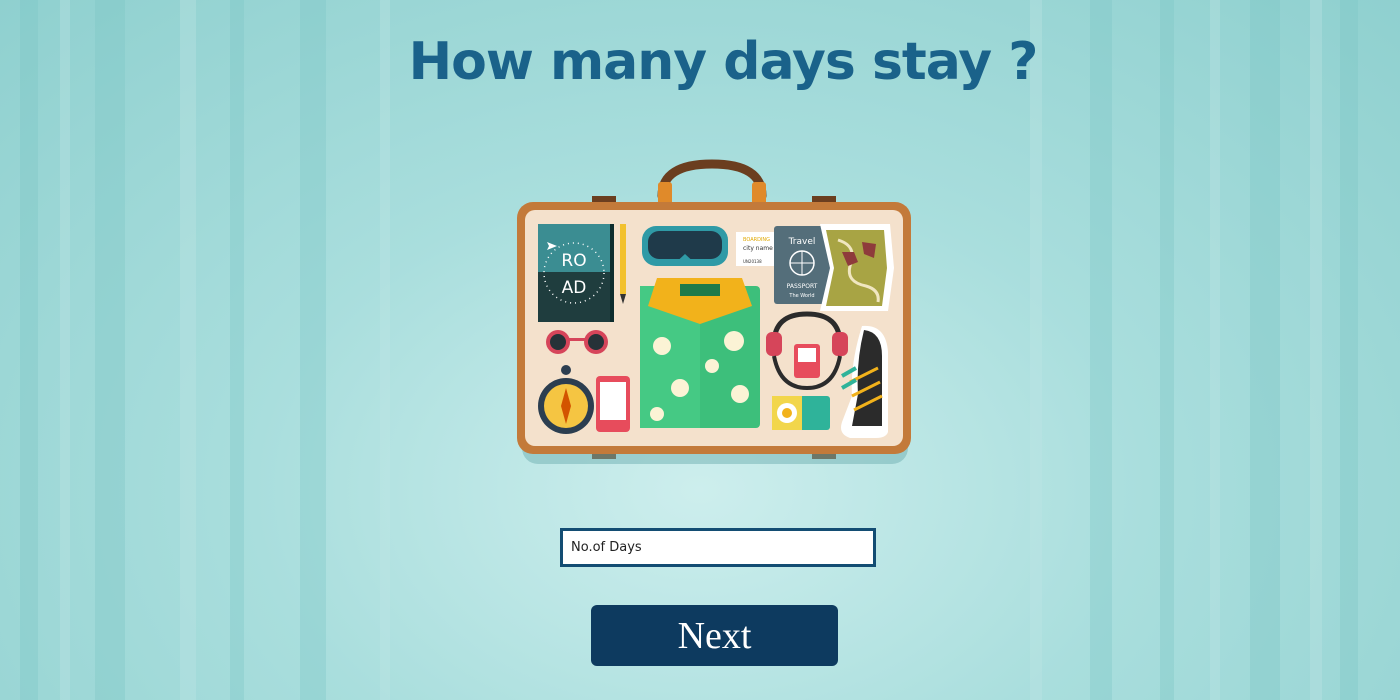 The height and width of the screenshot is (700, 1400). I want to click on passport-title: Travel, so click(802, 242).